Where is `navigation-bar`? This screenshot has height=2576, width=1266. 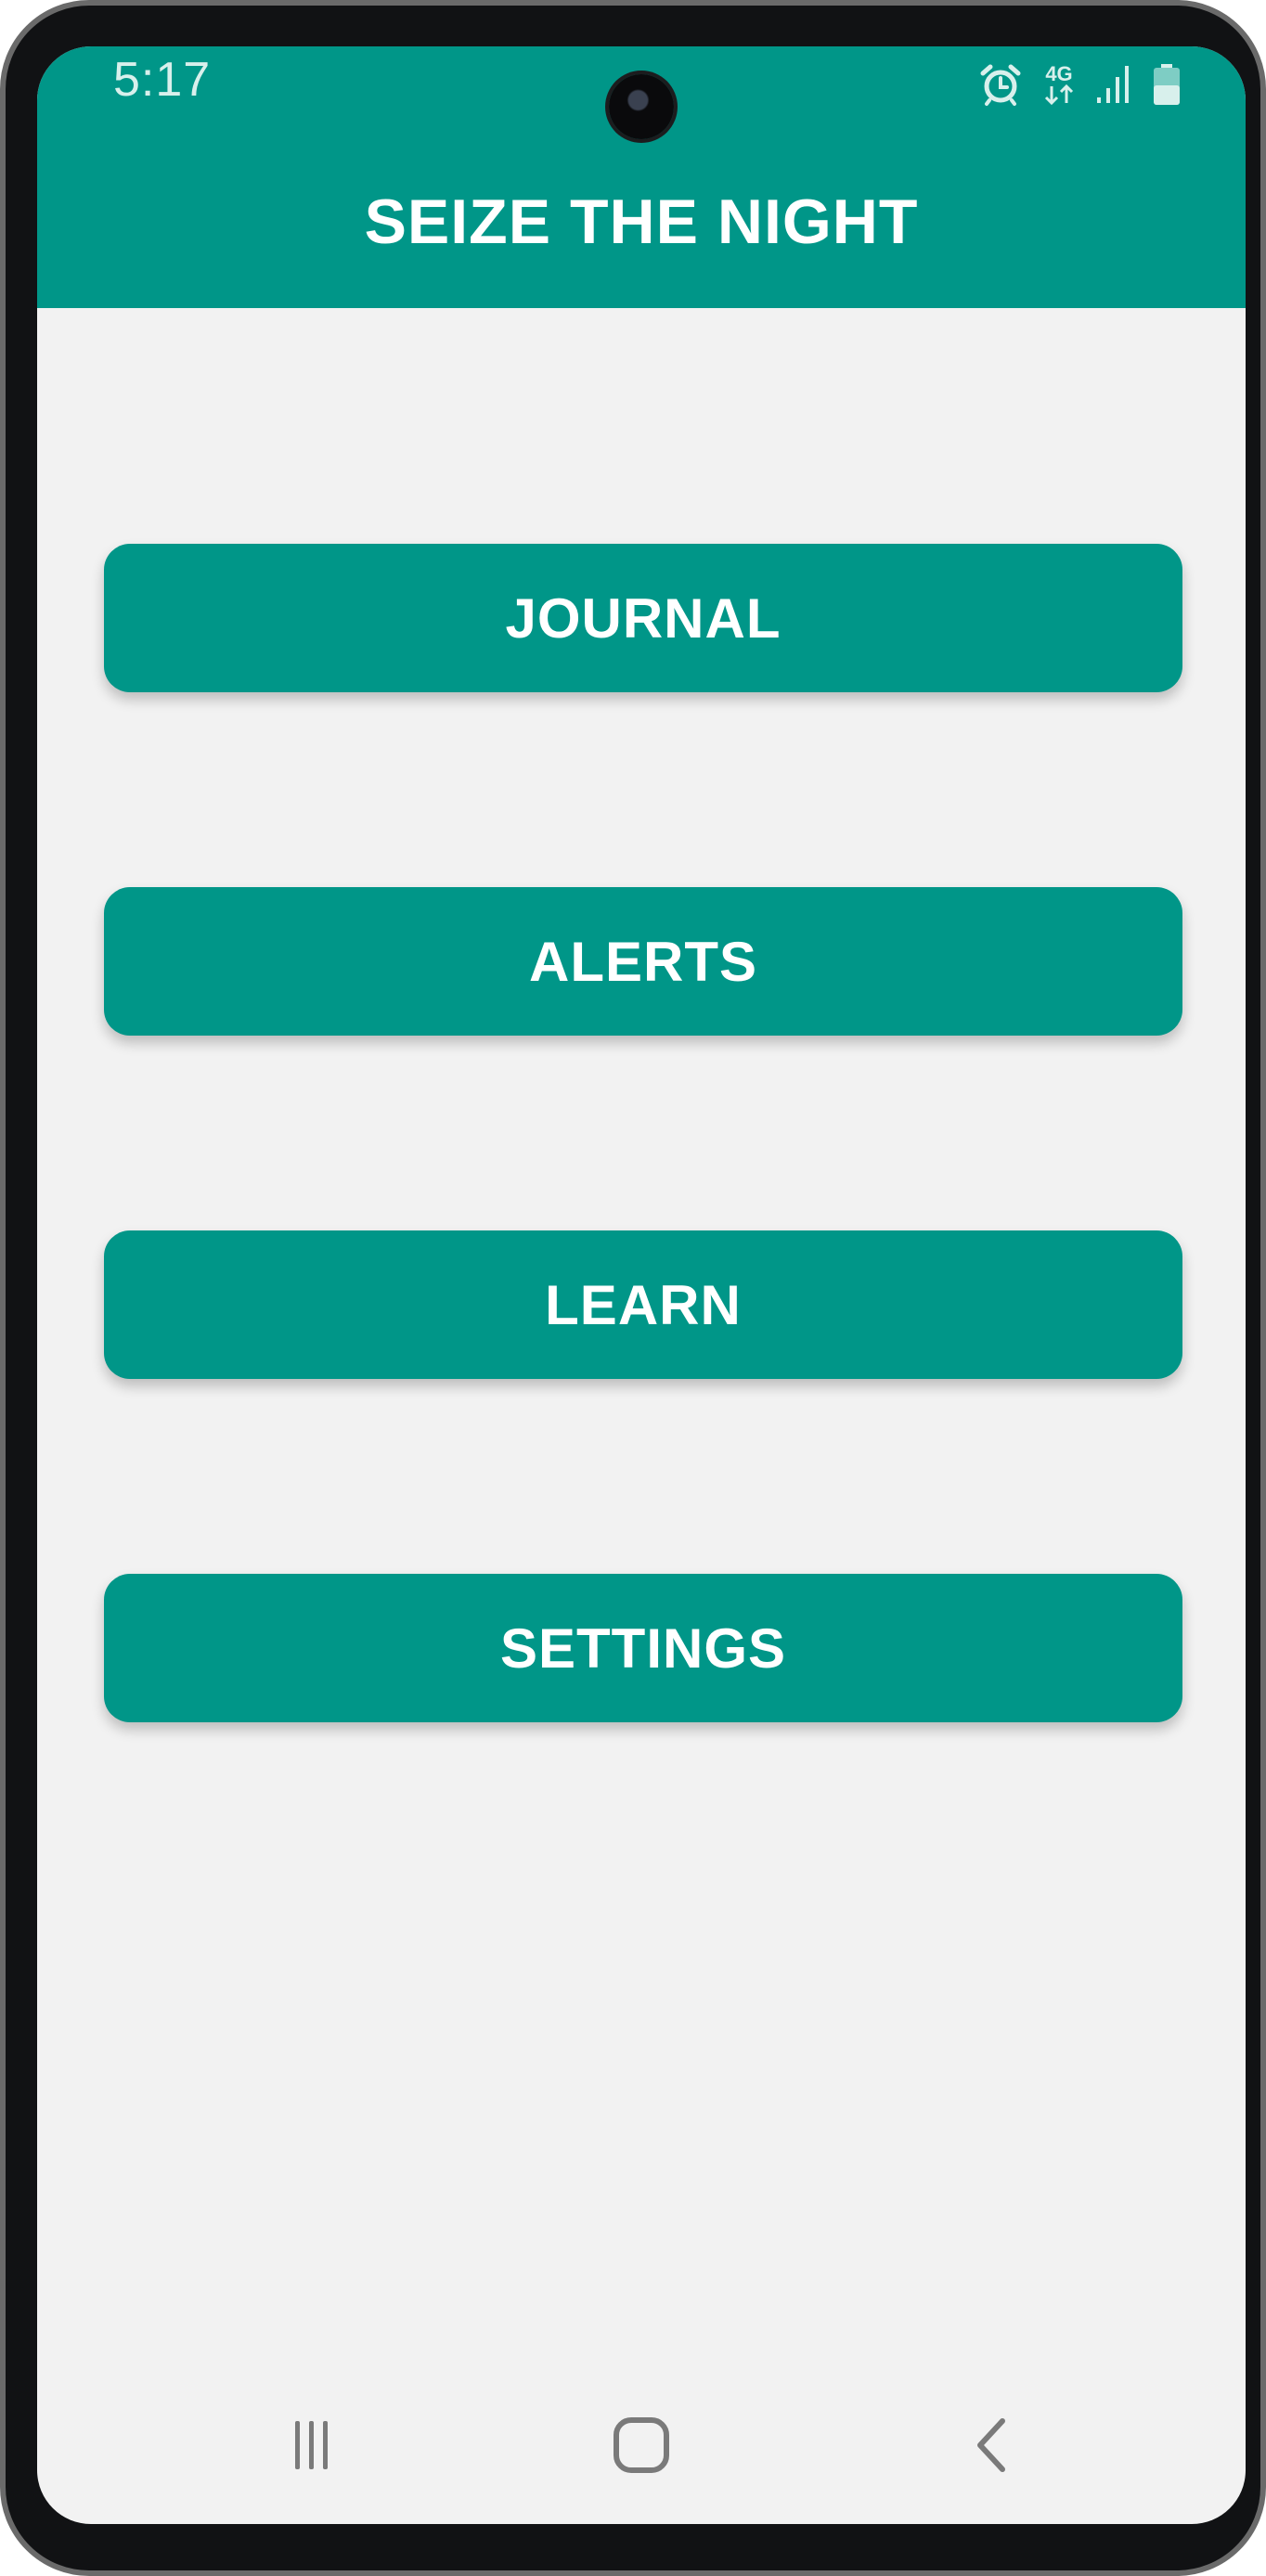
navigation-bar is located at coordinates (641, 2445).